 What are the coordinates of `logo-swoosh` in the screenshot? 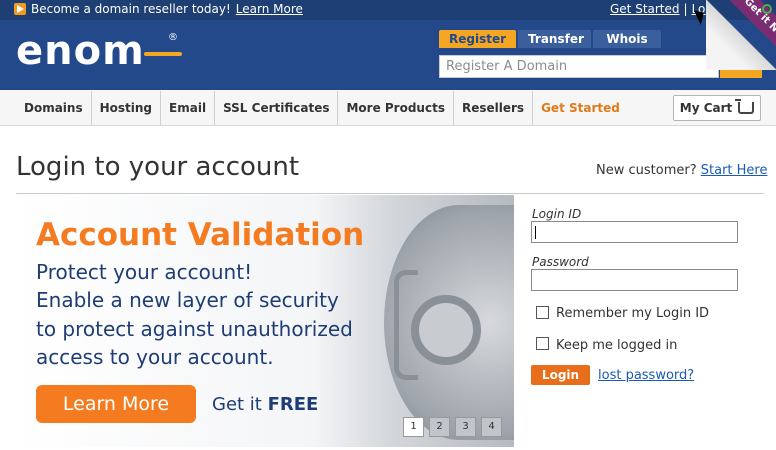 It's located at (163, 54).